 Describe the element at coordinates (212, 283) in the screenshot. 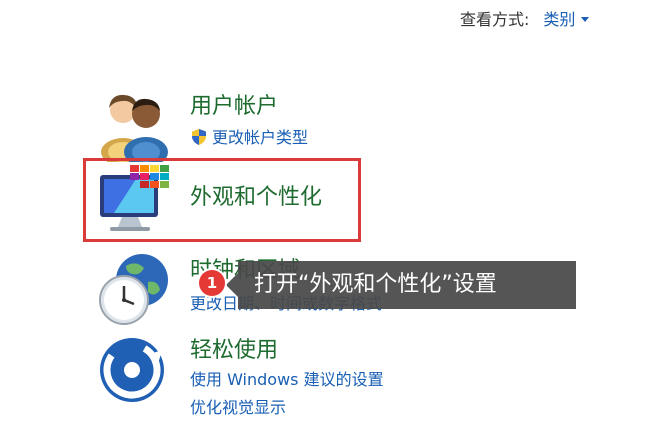

I see `step-number-badge: 1` at that location.